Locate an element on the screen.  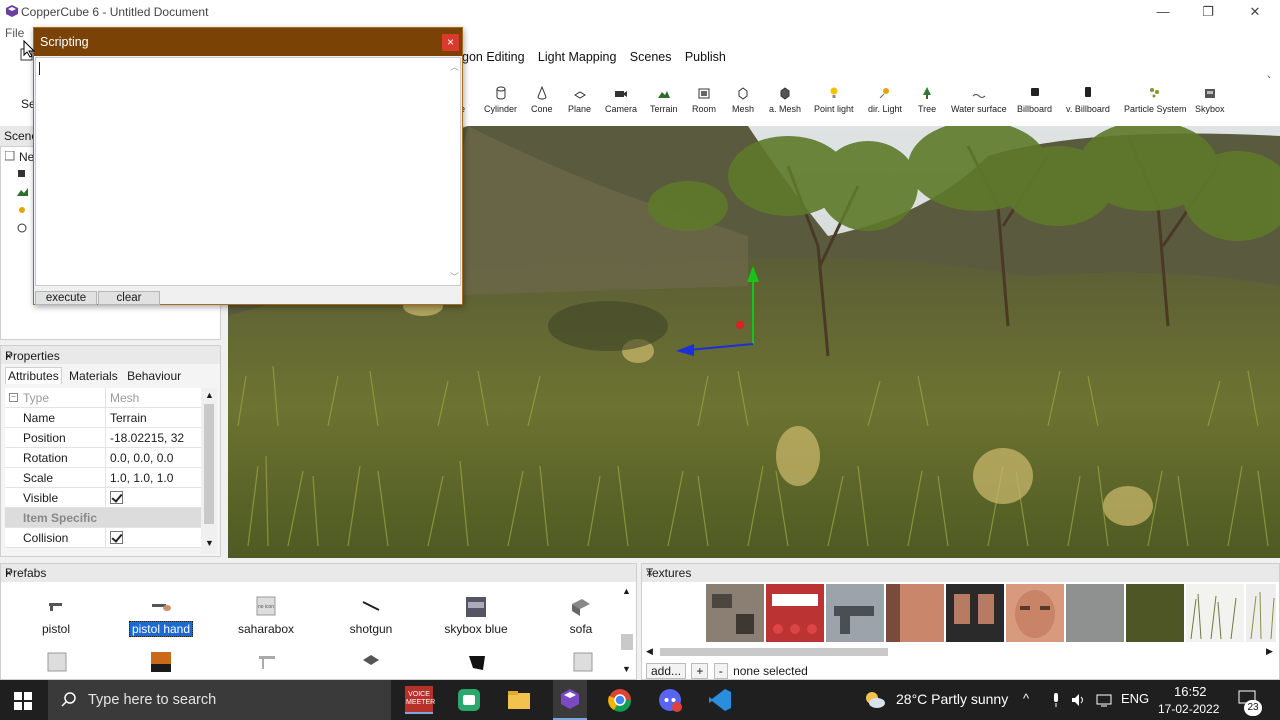
app-icon-green is located at coordinates (469, 700).